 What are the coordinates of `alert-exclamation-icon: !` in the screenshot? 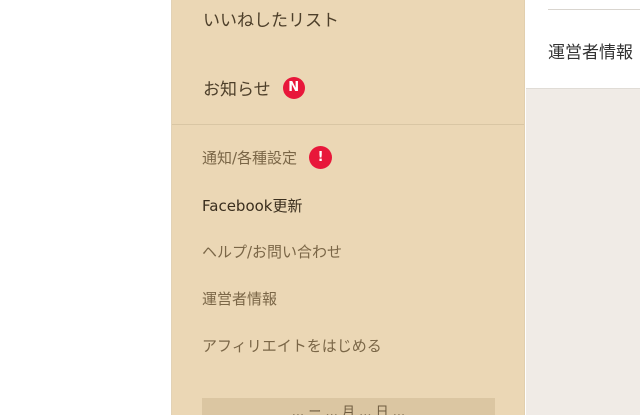 It's located at (321, 157).